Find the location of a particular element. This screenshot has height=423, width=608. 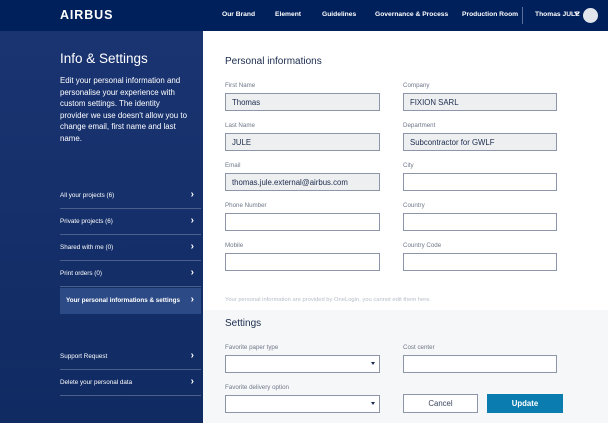

sidebar-item-label: Private projects (6) is located at coordinates (86, 221).